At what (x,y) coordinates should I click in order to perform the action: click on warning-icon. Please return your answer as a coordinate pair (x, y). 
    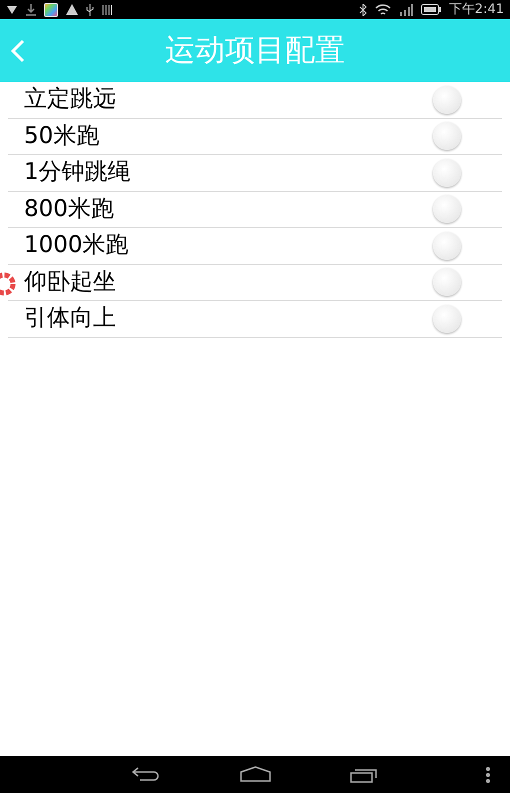
    Looking at the image, I should click on (72, 9).